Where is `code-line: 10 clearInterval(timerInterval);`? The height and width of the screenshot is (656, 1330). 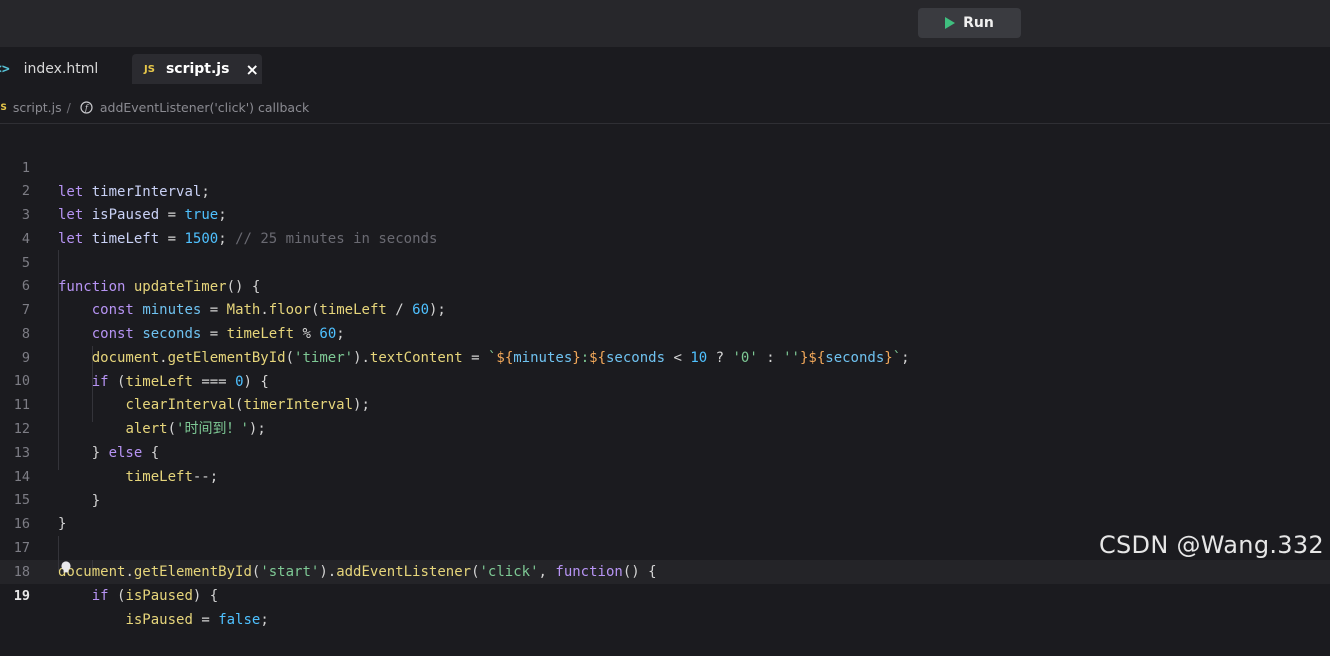
code-line: 10 clearInterval(timerInterval); is located at coordinates (185, 379).